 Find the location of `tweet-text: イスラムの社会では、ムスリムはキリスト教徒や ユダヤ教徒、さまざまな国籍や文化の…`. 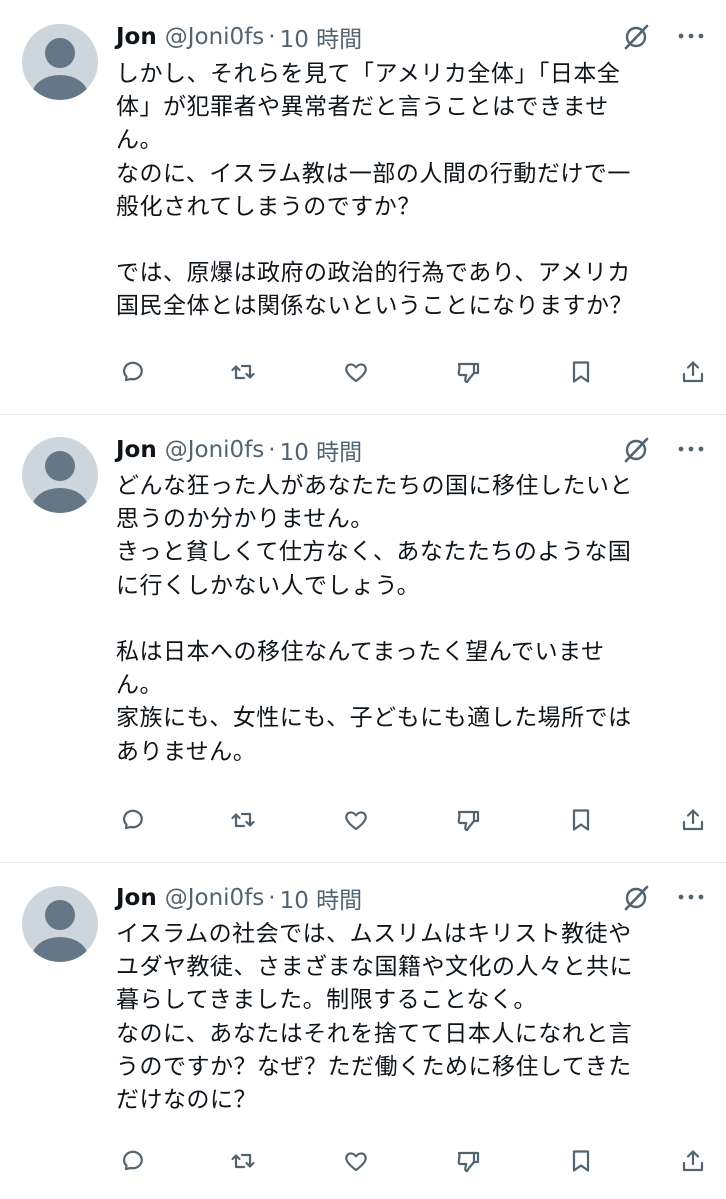

tweet-text: イスラムの社会では、ムスリムはキリスト教徒や ユダヤ教徒、さまざまな国籍や文化の… is located at coordinates (374, 1017).